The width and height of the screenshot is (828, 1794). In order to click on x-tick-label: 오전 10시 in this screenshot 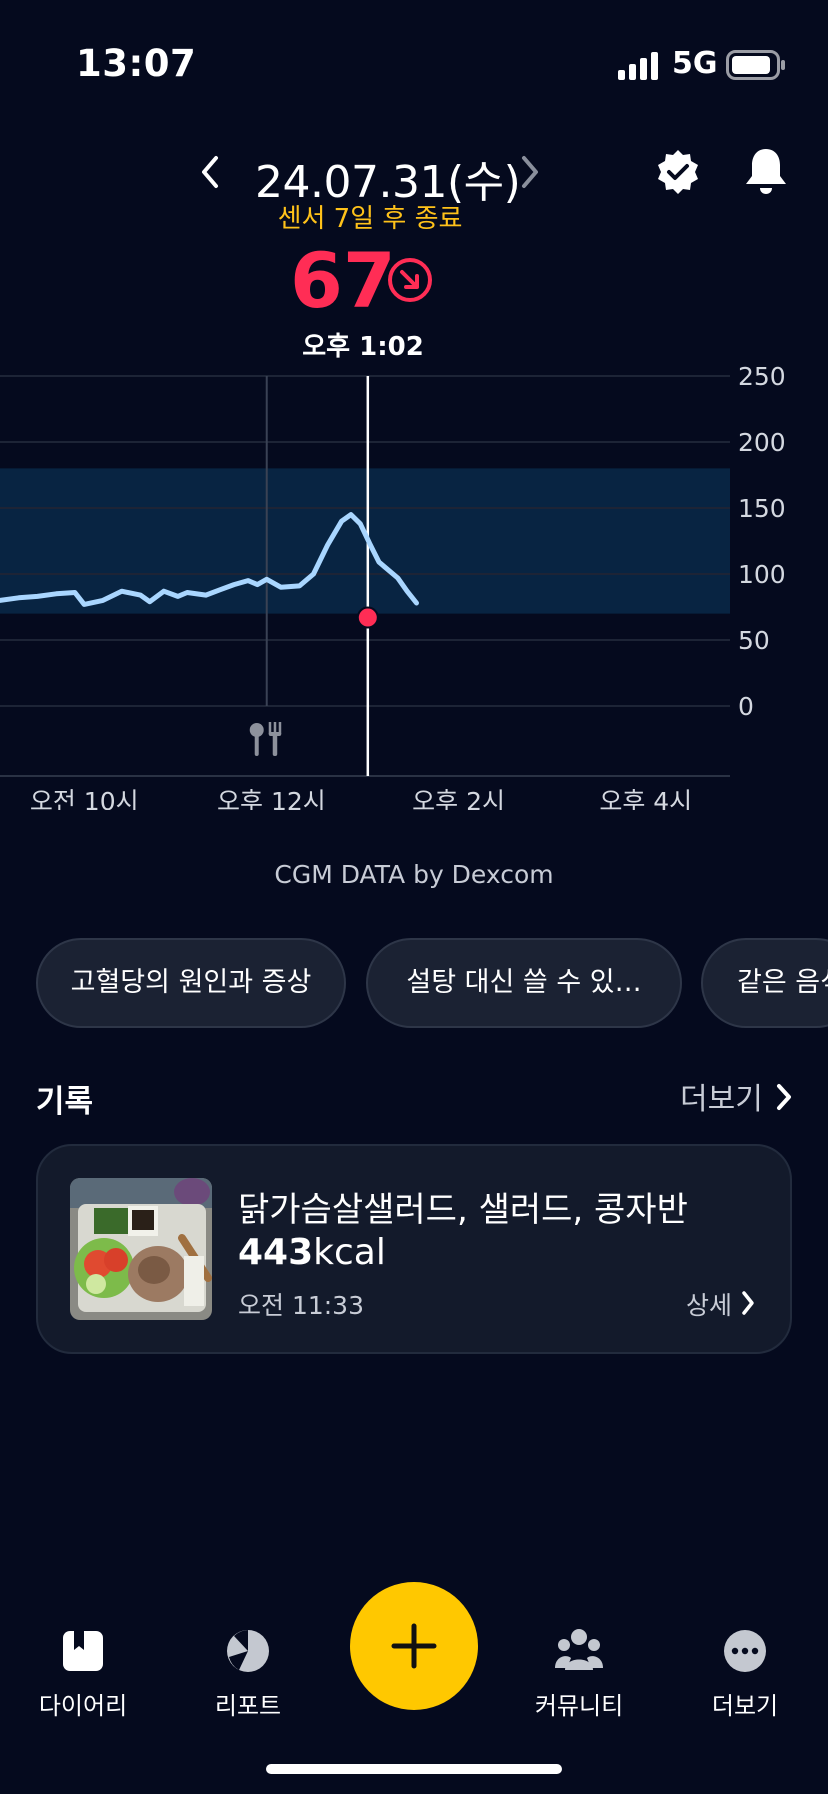, I will do `click(84, 798)`.